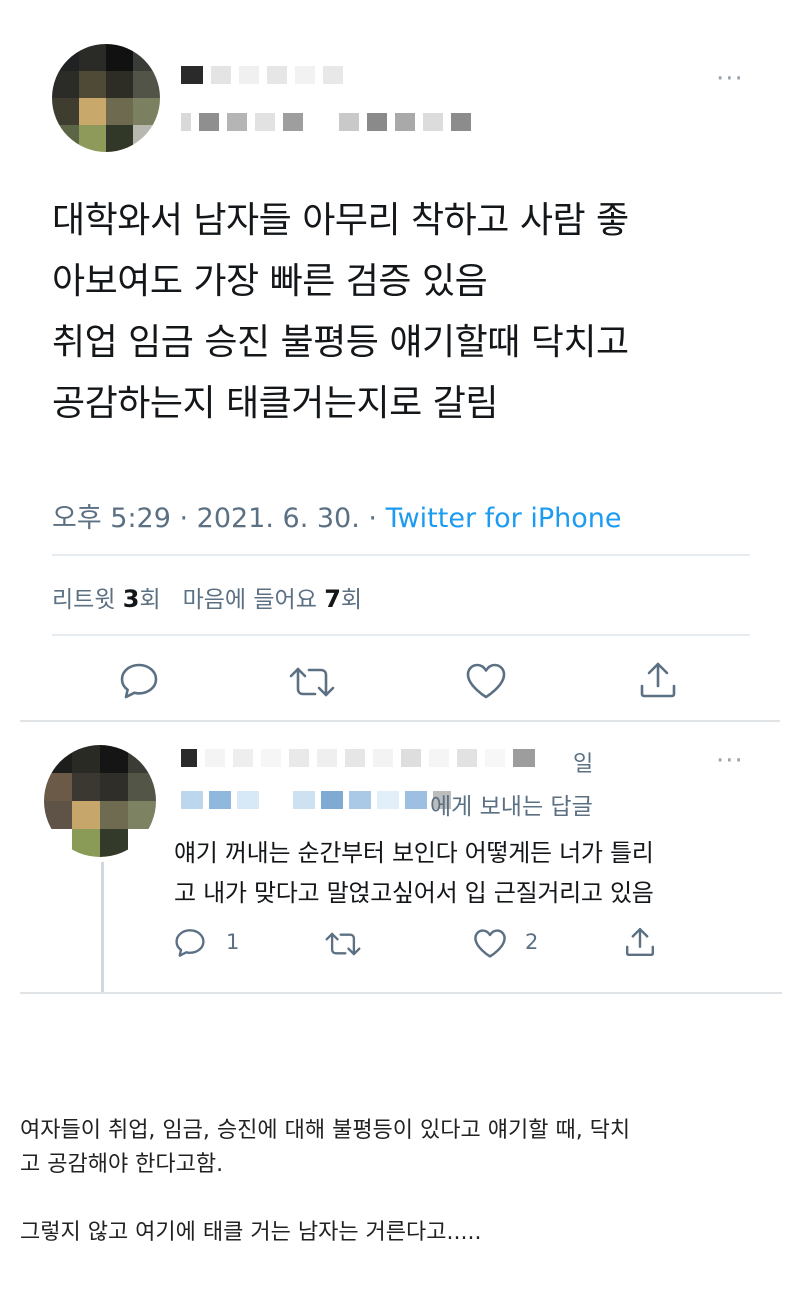  Describe the element at coordinates (340, 220) in the screenshot. I see `tweet-line: 대학와서 남자들 아무리 착하고 사람 좋` at that location.